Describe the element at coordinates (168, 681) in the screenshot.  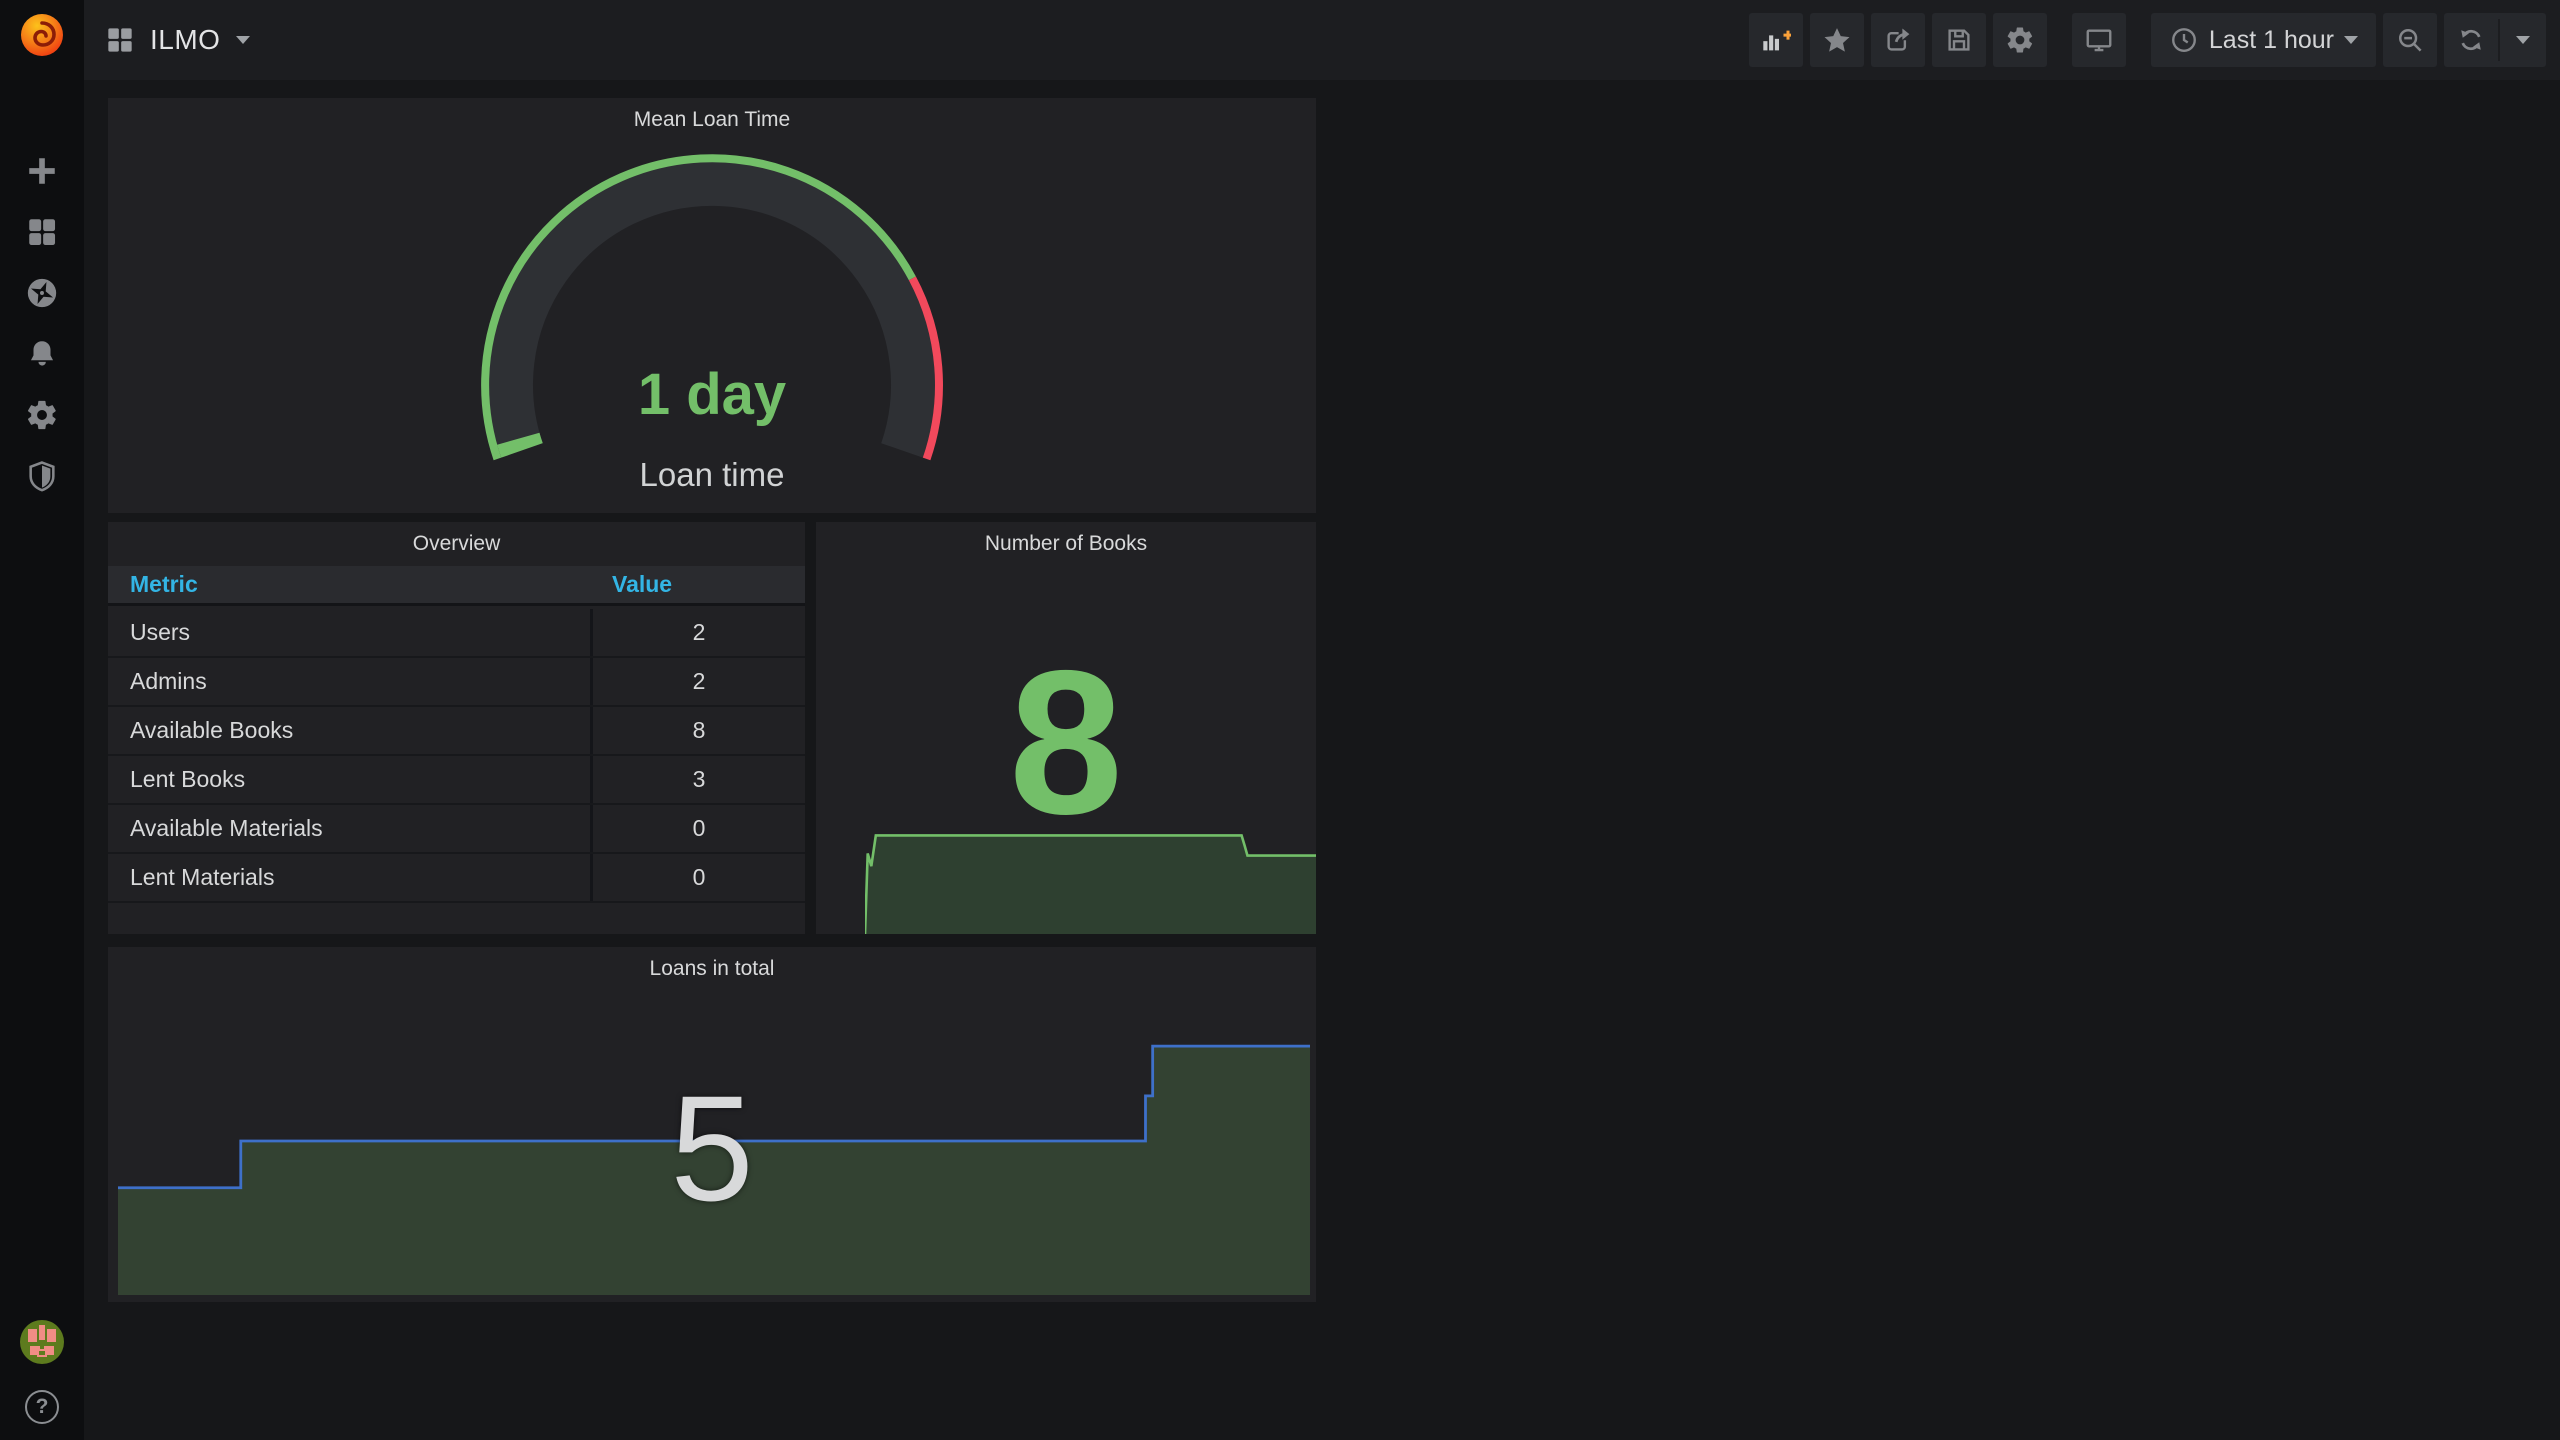
I see `metric-cell: Admins` at that location.